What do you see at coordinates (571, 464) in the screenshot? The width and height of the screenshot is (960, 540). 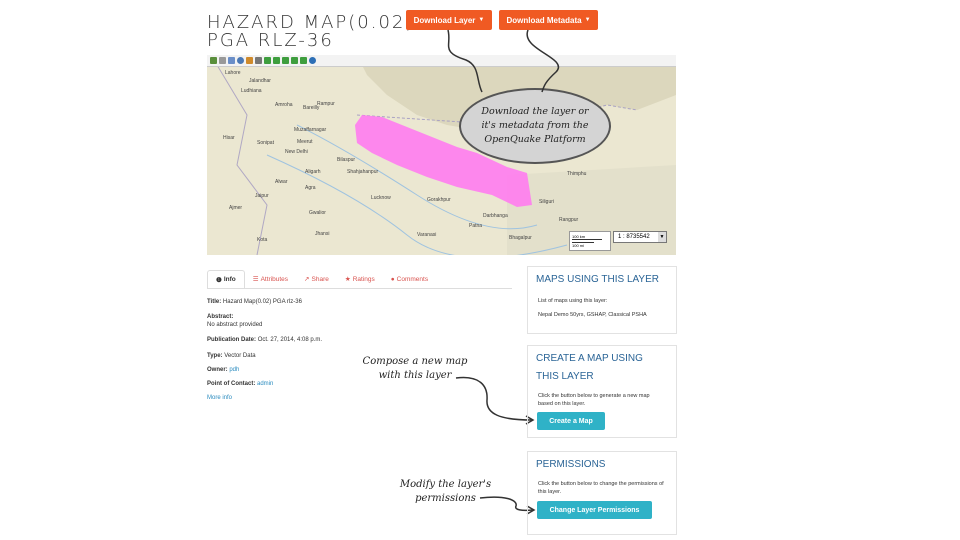 I see `permissions-title: PERMISSIONS` at bounding box center [571, 464].